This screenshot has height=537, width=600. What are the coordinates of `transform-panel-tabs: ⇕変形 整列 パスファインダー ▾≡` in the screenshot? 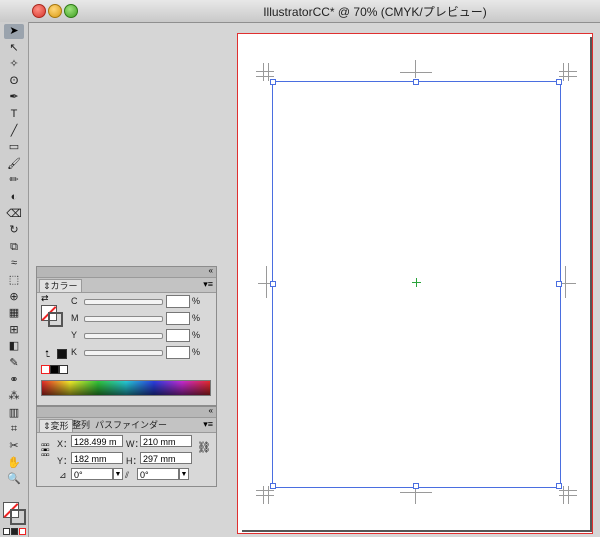 It's located at (126, 425).